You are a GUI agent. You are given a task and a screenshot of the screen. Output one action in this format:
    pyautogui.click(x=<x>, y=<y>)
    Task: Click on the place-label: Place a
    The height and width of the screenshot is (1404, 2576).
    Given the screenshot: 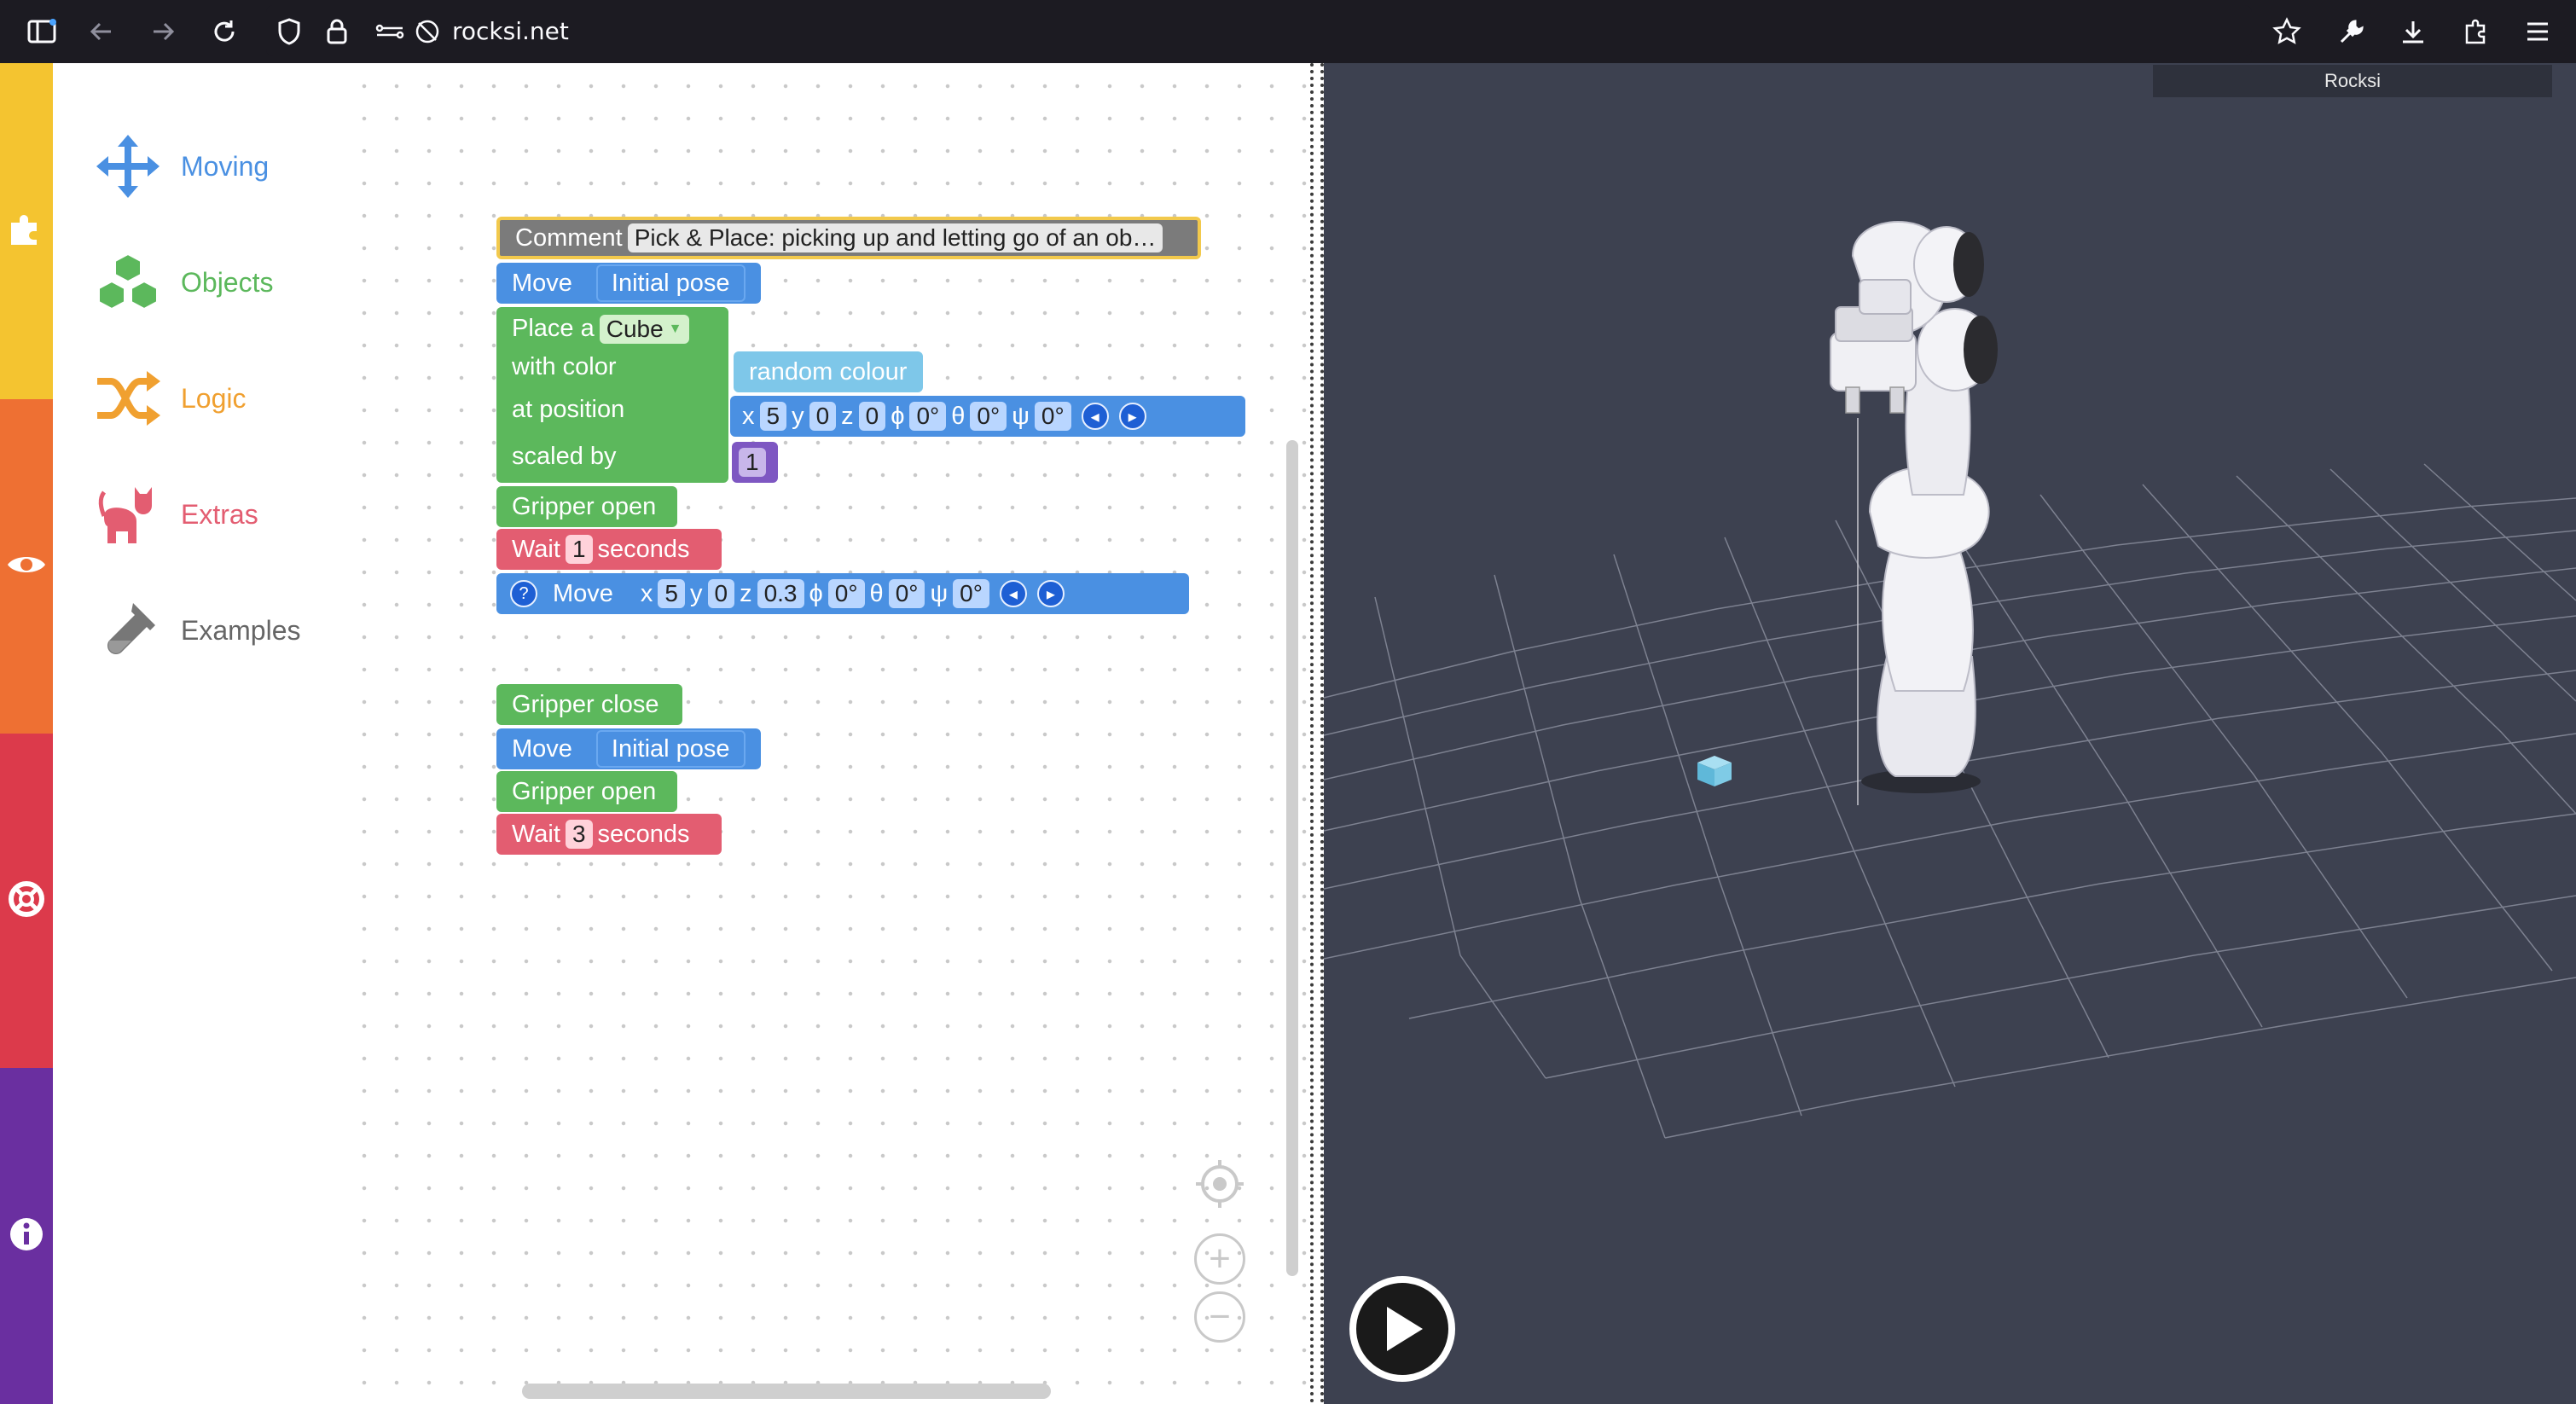 What is the action you would take?
    pyautogui.click(x=553, y=329)
    